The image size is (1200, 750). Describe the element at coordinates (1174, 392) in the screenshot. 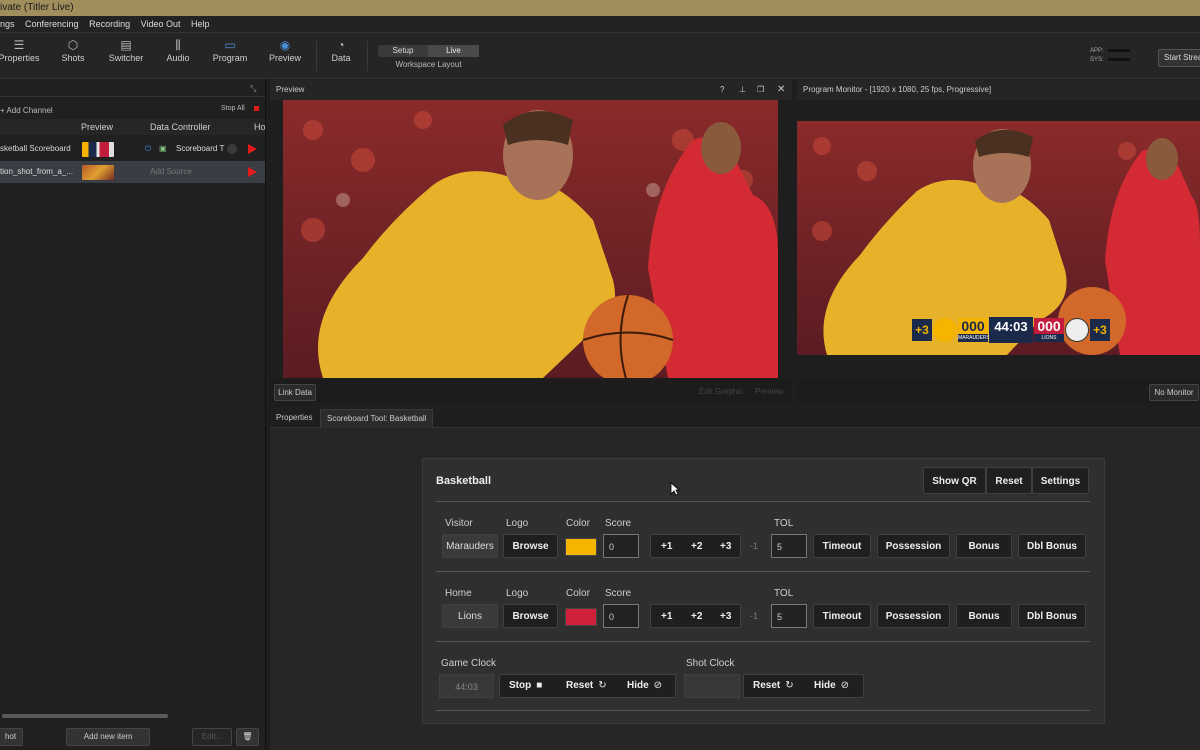

I see `no-monitor-button: No Monitor` at that location.